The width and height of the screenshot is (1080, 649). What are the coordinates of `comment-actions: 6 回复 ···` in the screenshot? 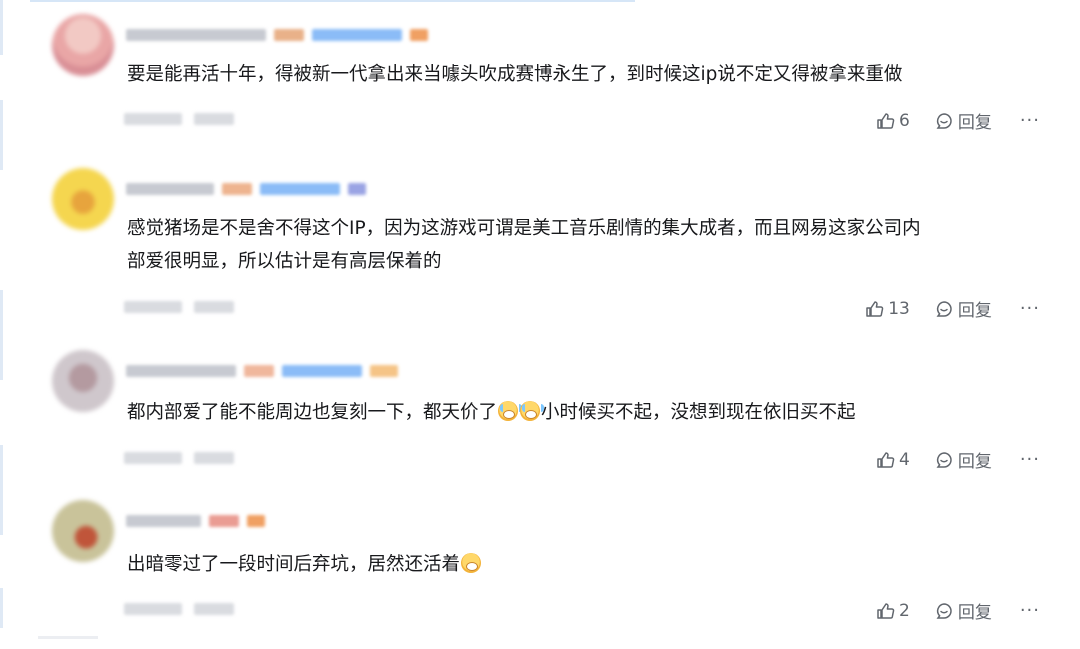 It's located at (957, 120).